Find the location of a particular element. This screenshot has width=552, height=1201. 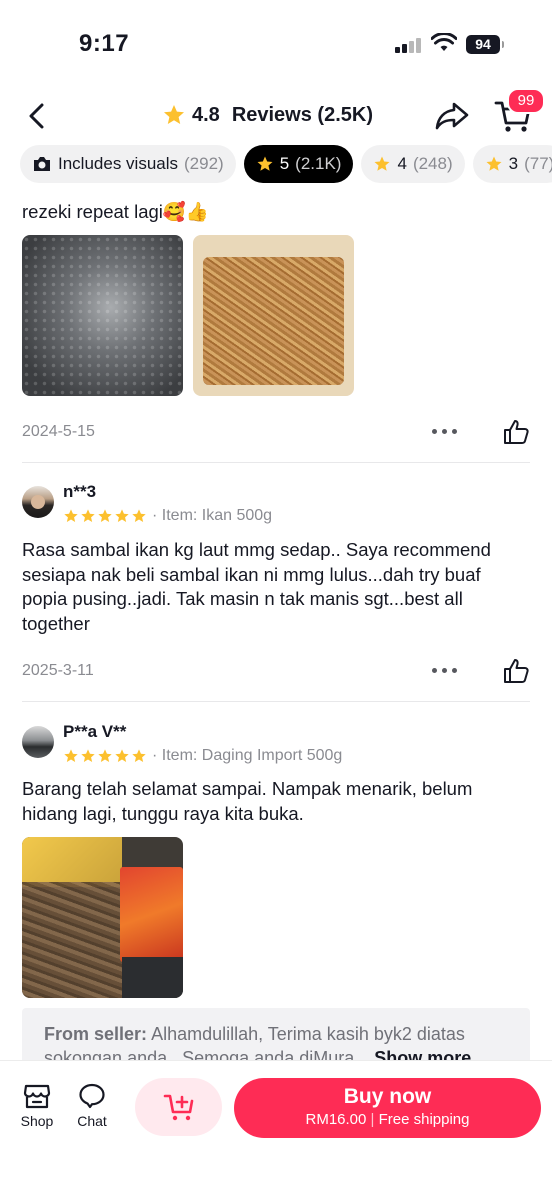

show-more-link: Show more is located at coordinates (422, 1054).